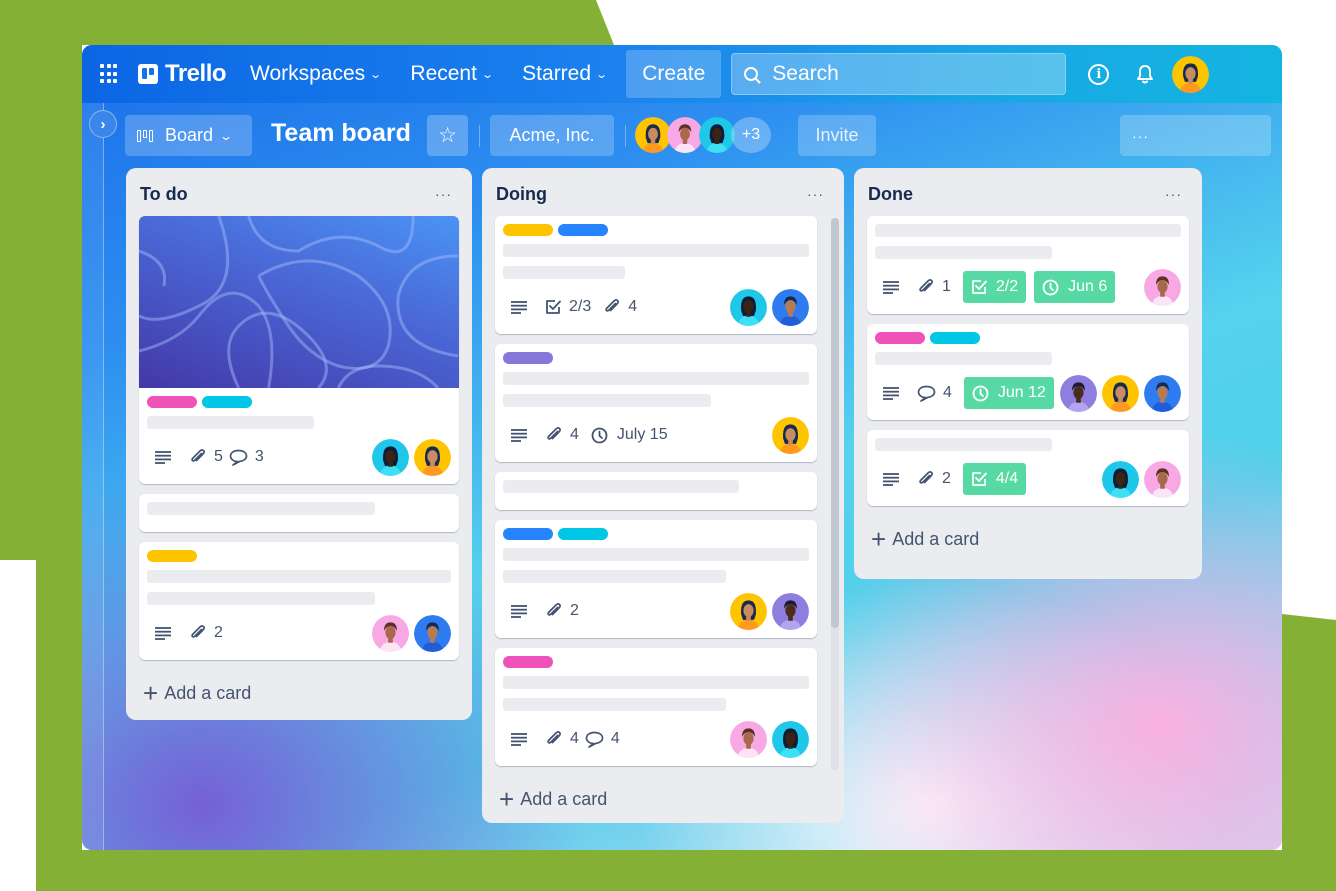  What do you see at coordinates (837, 135) in the screenshot?
I see `invite-button: Invite` at bounding box center [837, 135].